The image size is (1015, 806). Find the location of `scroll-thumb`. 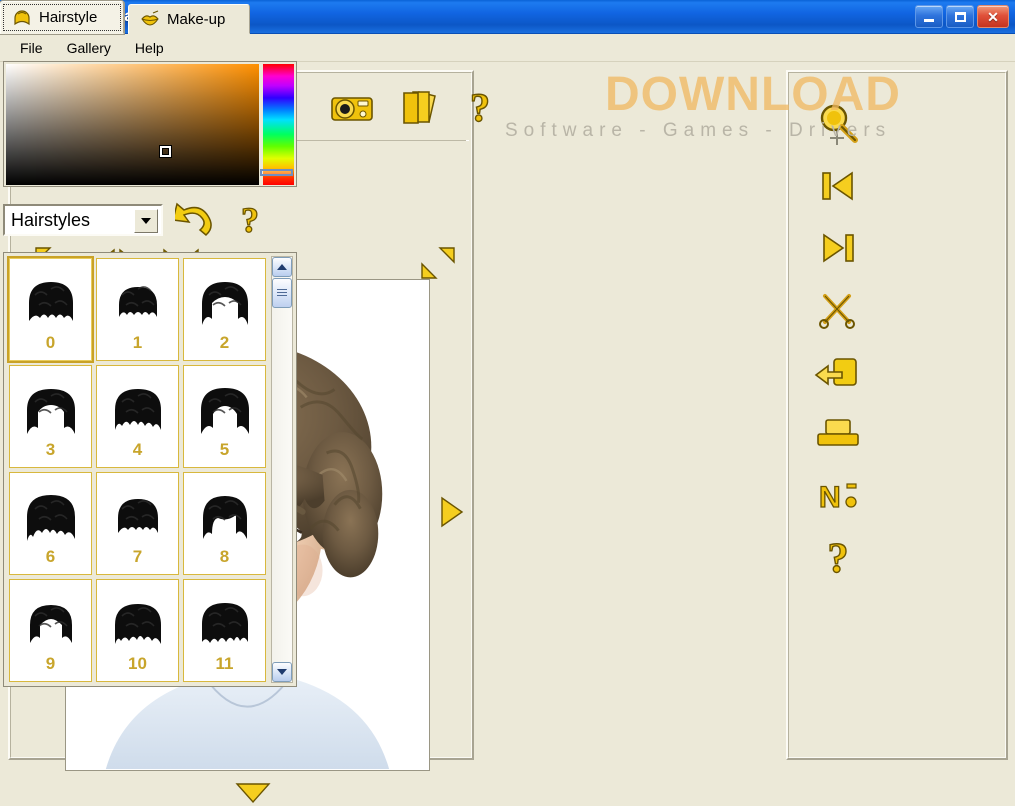

scroll-thumb is located at coordinates (282, 293).